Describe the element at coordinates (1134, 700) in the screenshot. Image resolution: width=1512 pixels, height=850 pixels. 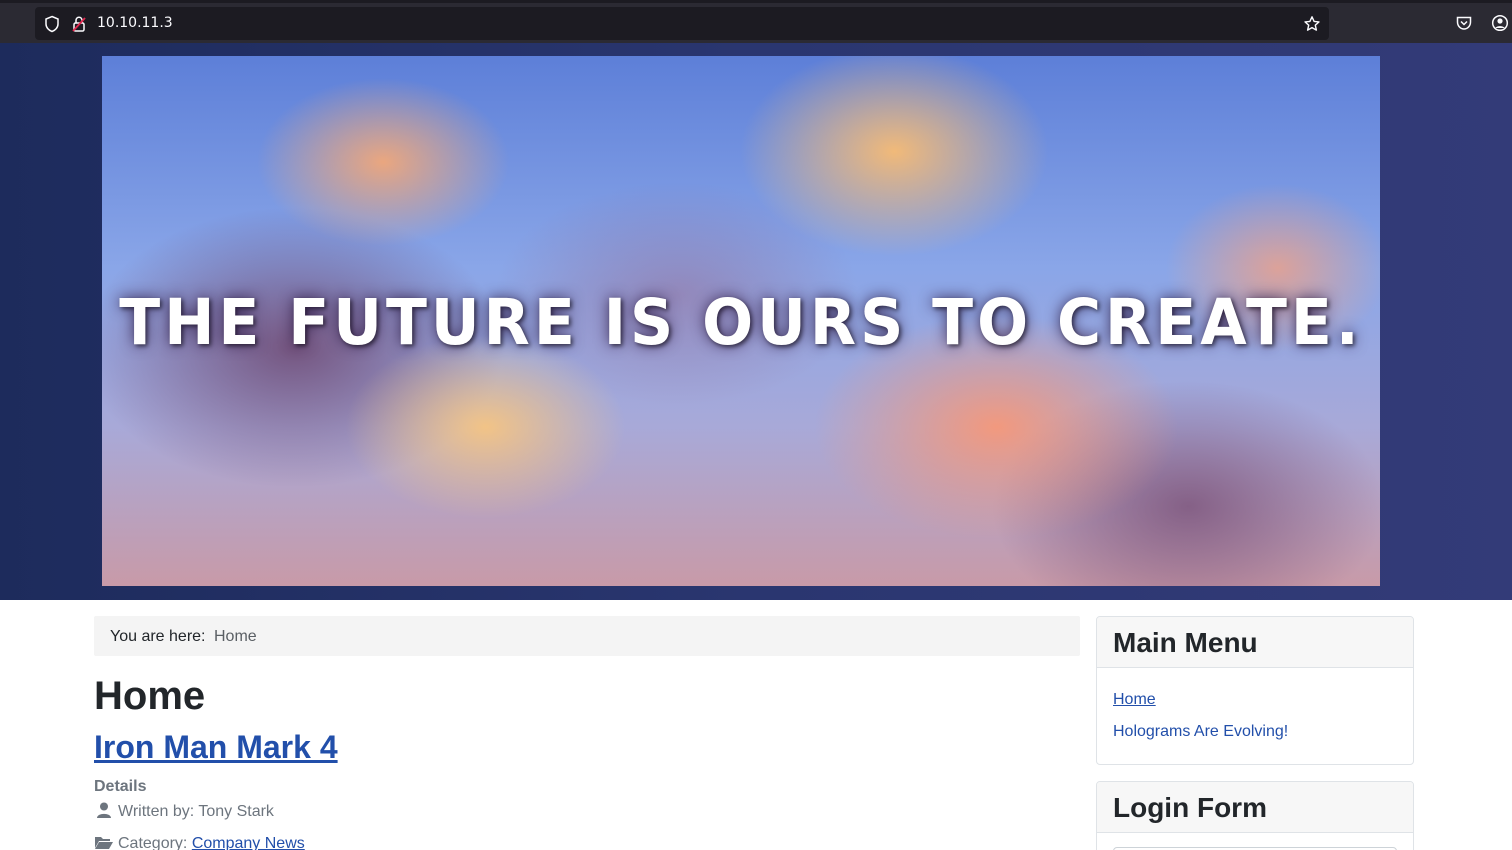
I see `menu-item-home: Home` at that location.